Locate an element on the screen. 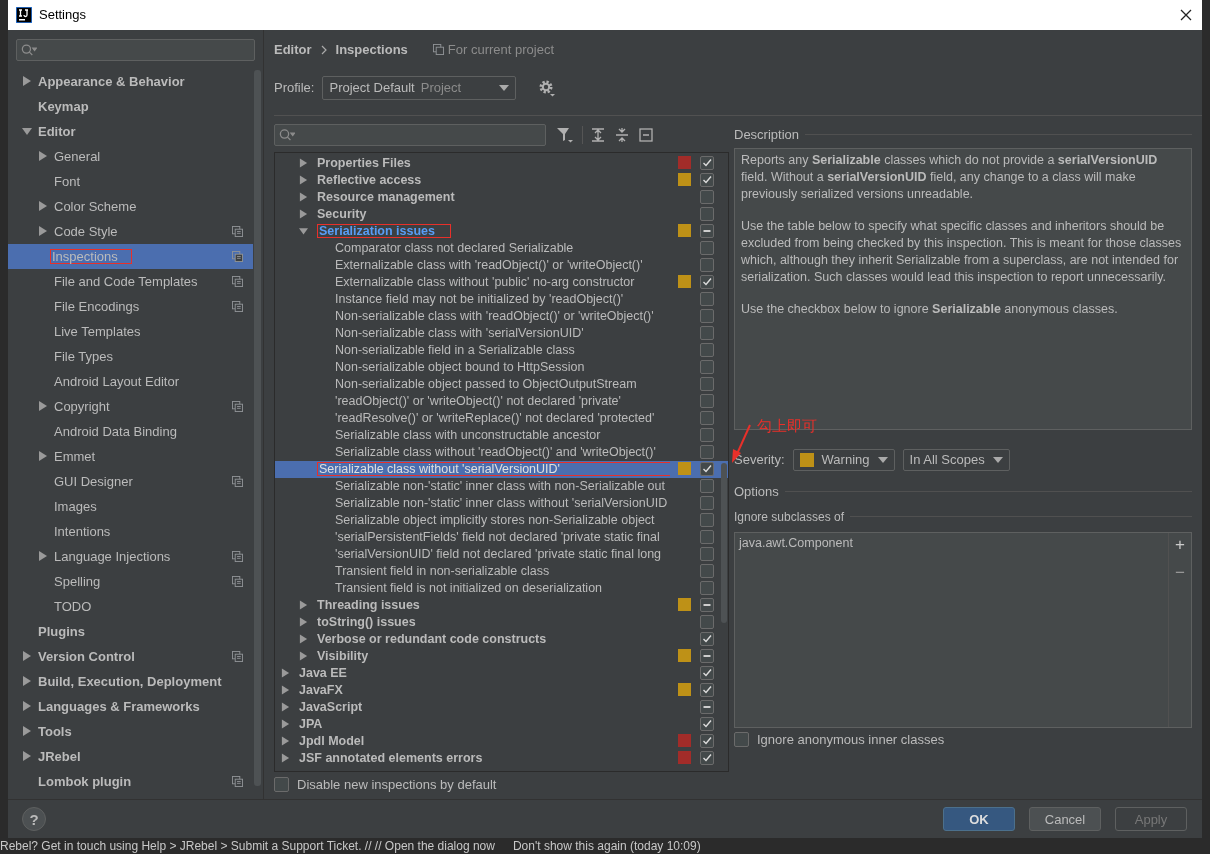  add-button: + is located at coordinates (1180, 544).